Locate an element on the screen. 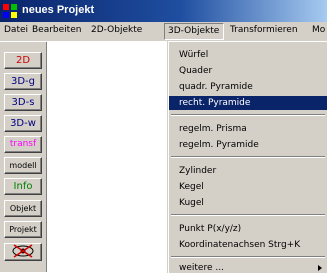 This screenshot has width=327, height=275. sidebar-button-transf: transf is located at coordinates (23, 144).